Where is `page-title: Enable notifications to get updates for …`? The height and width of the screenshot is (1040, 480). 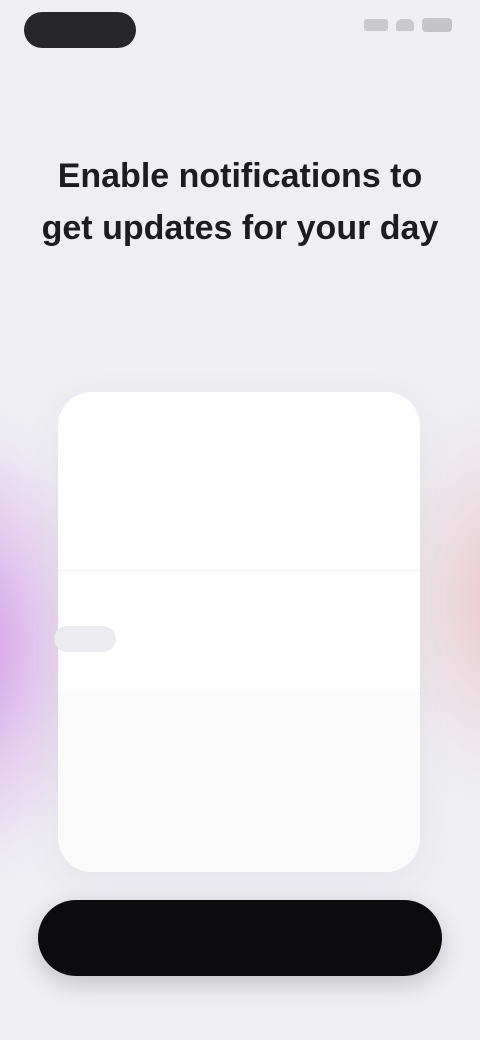 page-title: Enable notifications to get updates for … is located at coordinates (240, 202).